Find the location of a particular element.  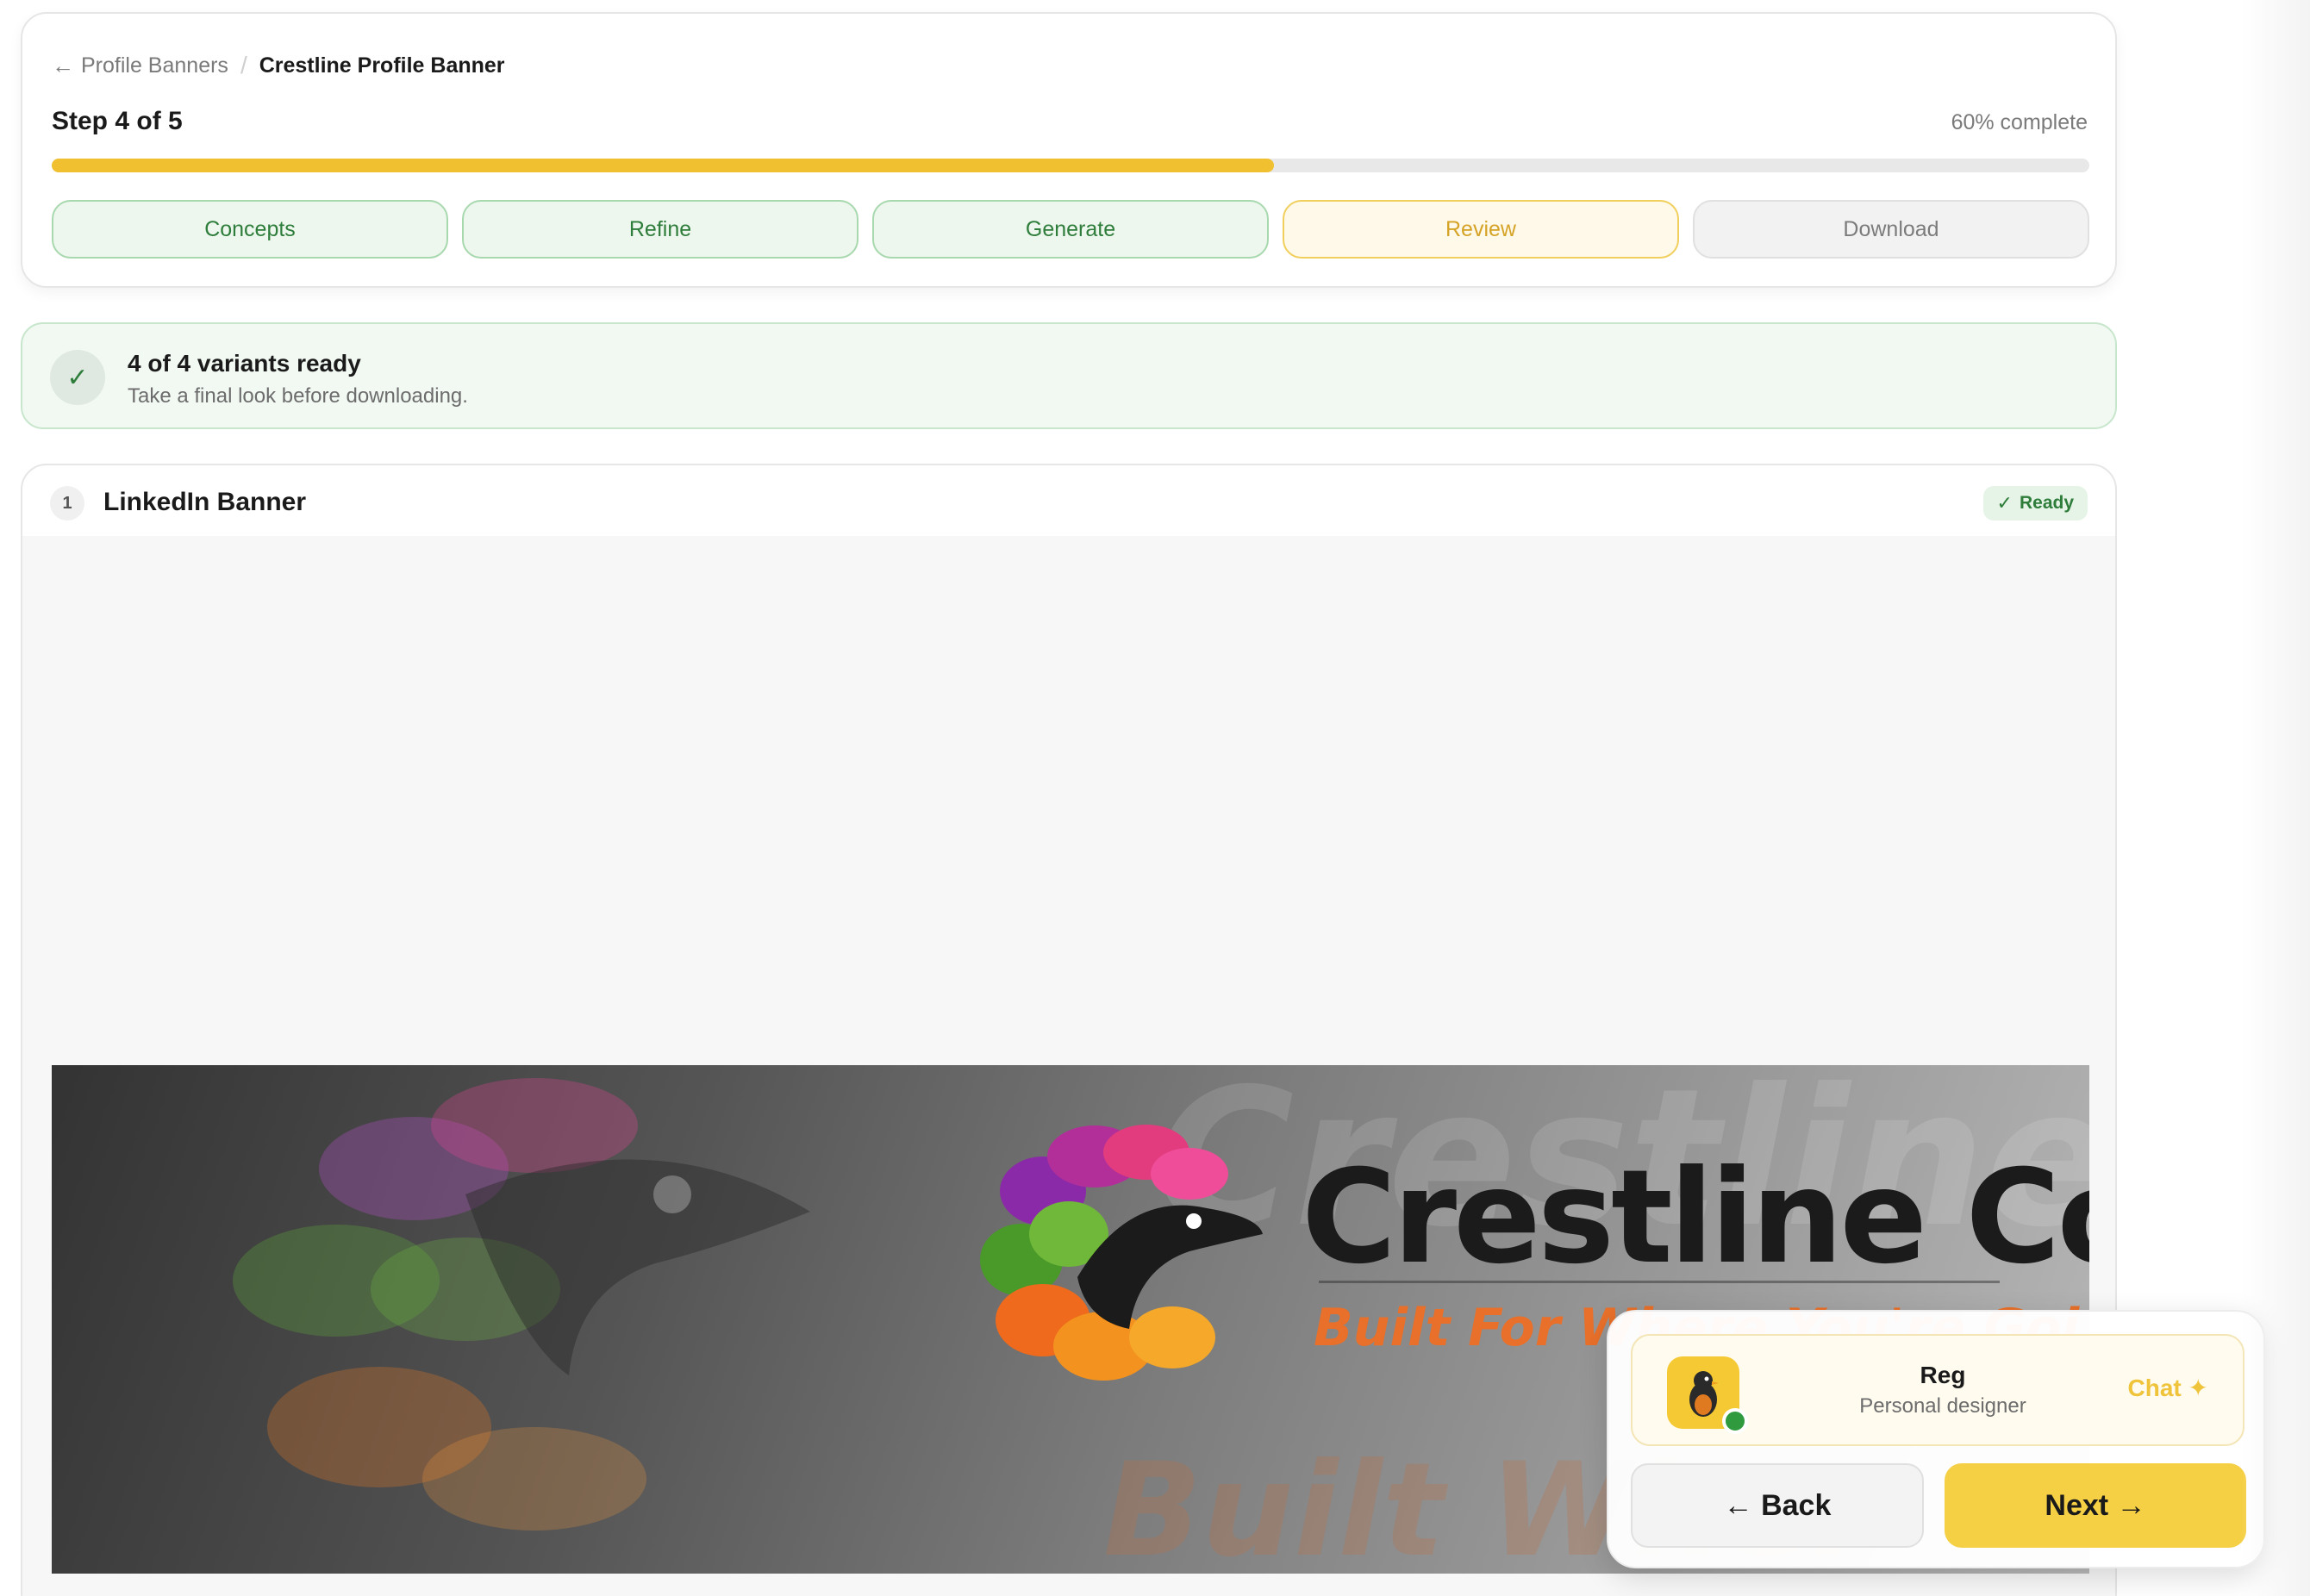

breadcrumb-current: Crestline Profile Banner is located at coordinates (382, 65).